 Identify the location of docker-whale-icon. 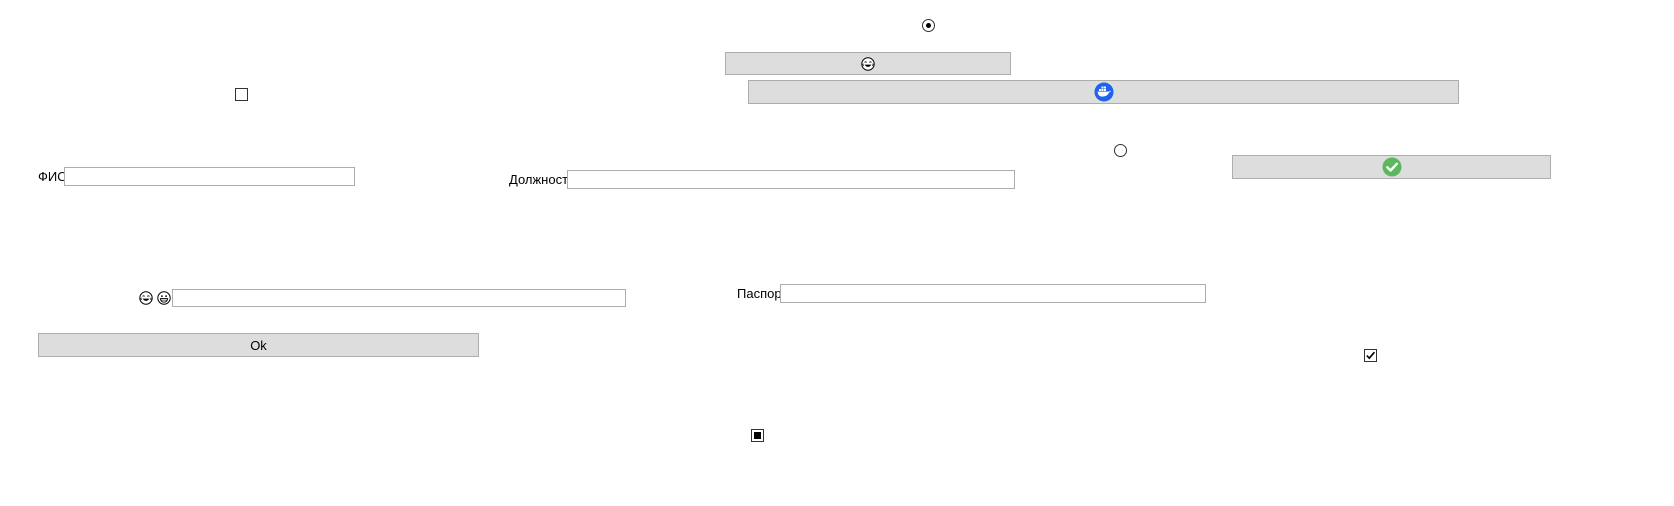
(1103, 92).